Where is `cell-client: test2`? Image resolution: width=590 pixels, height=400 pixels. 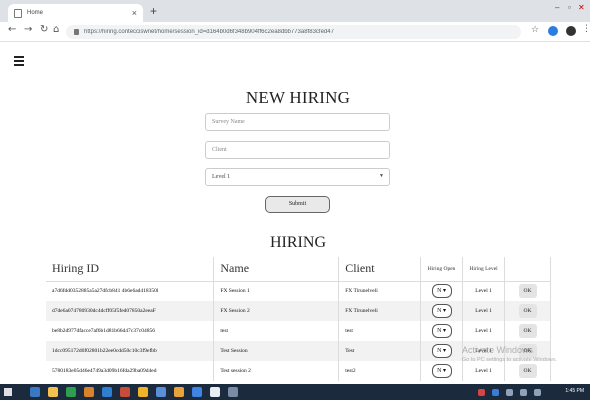 cell-client: test2 is located at coordinates (380, 371).